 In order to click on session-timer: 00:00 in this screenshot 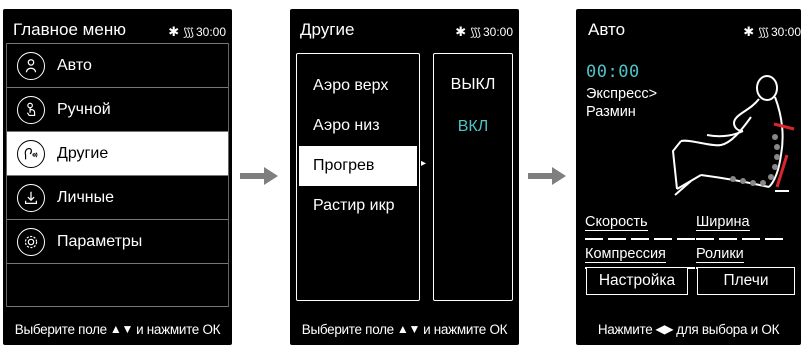, I will do `click(613, 72)`.